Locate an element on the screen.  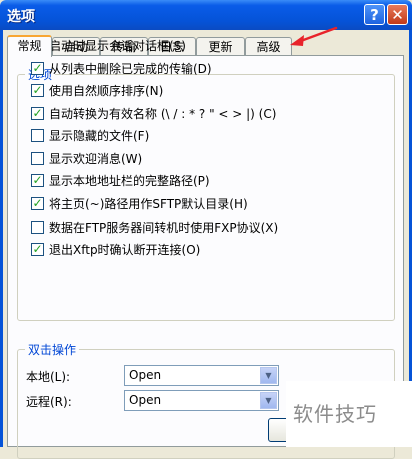
option-label: 将主页(~)路径用作SFTP默认目录(H) is located at coordinates (148, 203).